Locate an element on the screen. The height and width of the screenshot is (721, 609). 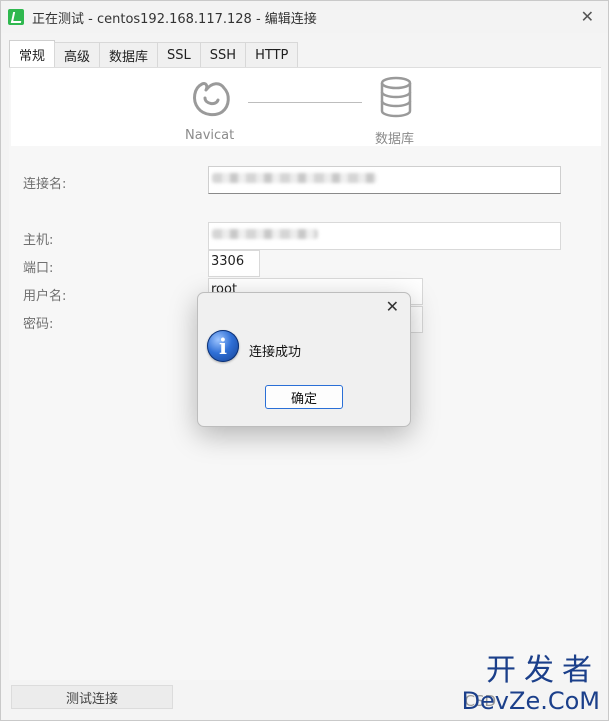
watermark-title: 开发者 is located at coordinates (543, 670).